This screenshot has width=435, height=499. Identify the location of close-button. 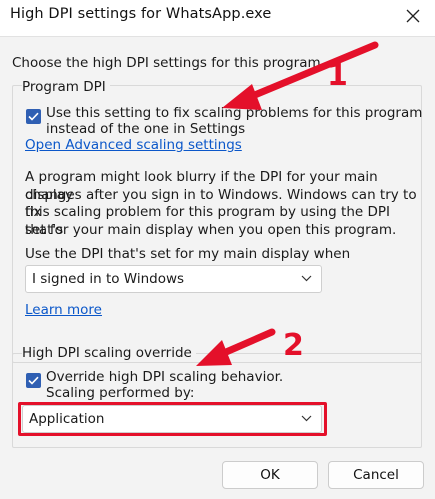
(413, 16).